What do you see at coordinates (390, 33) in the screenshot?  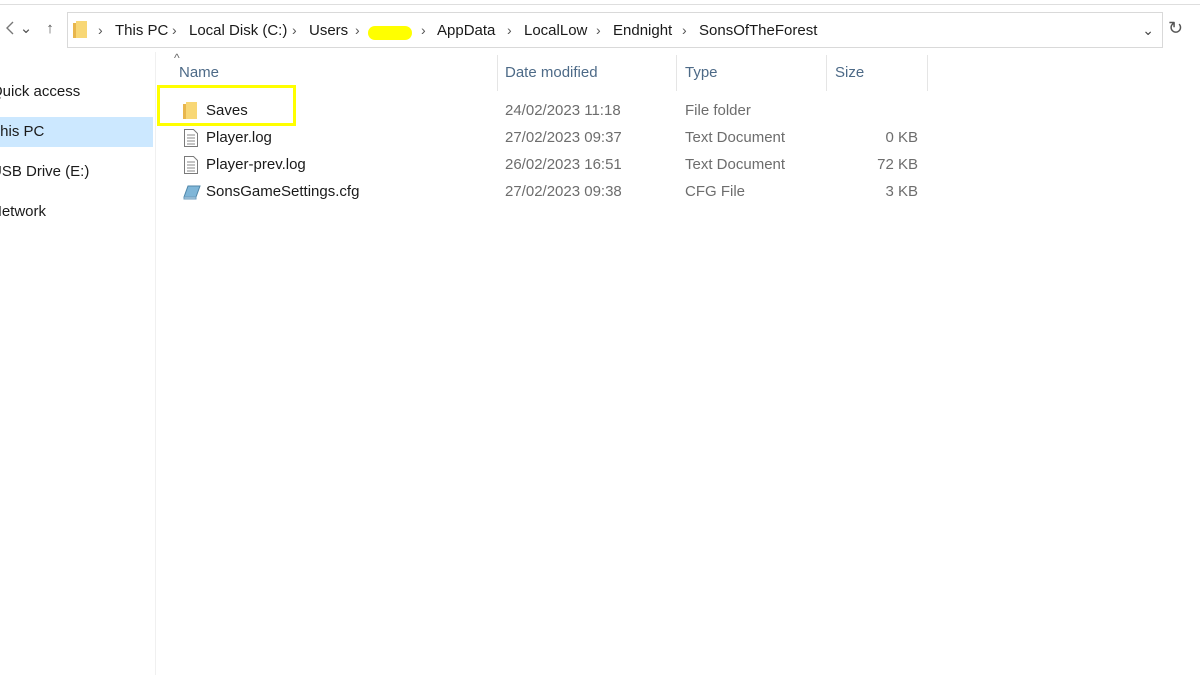 I see `redacted-username` at bounding box center [390, 33].